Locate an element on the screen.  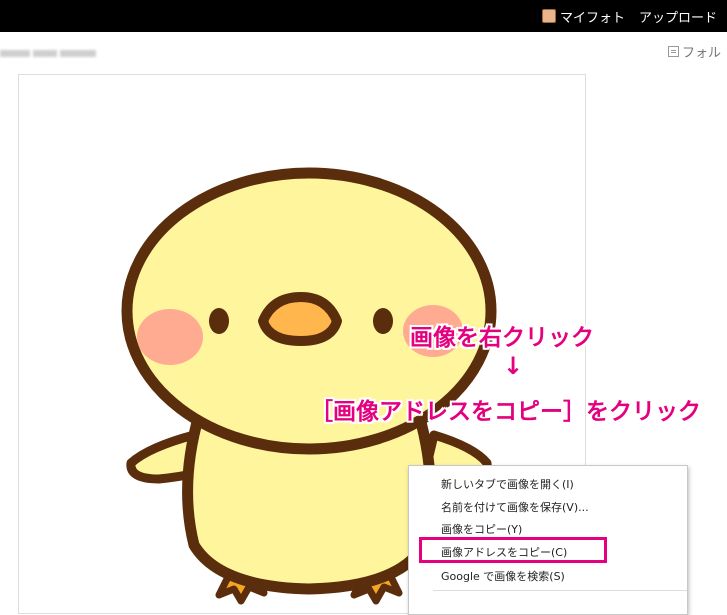
top-bar: マイフォト アップロード is located at coordinates (363, 16).